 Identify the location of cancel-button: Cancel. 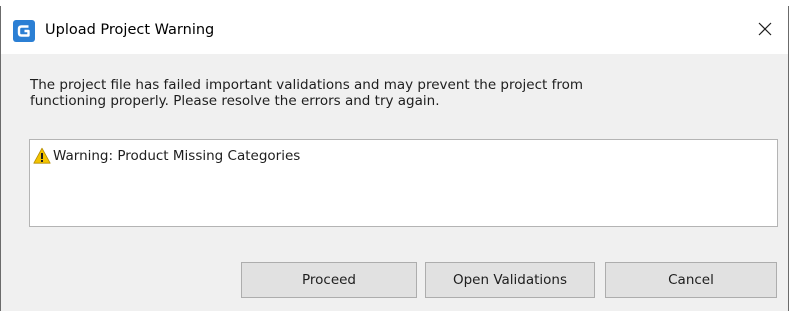
(691, 280).